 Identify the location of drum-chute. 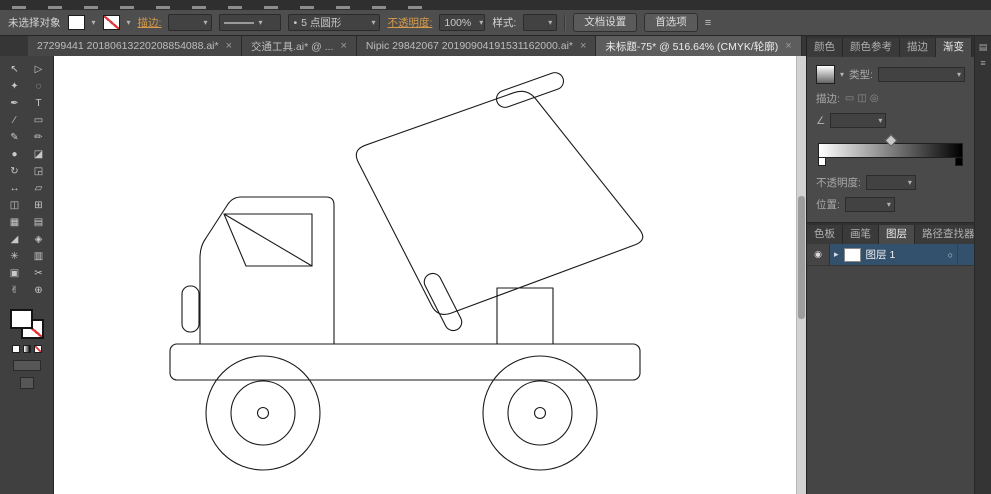
(442, 302).